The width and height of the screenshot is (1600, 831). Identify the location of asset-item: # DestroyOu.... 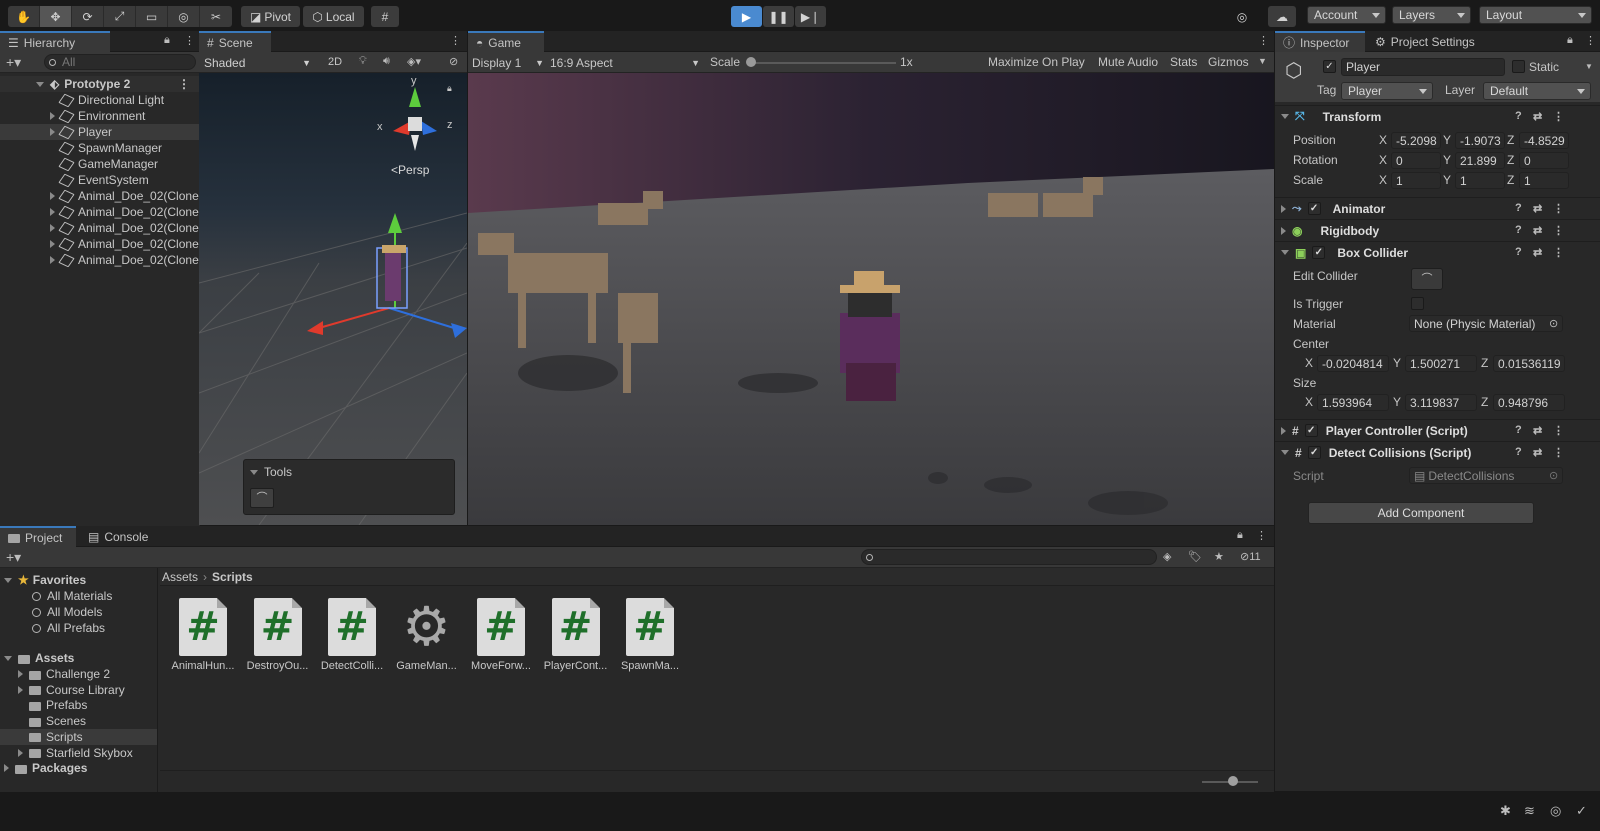
(278, 635).